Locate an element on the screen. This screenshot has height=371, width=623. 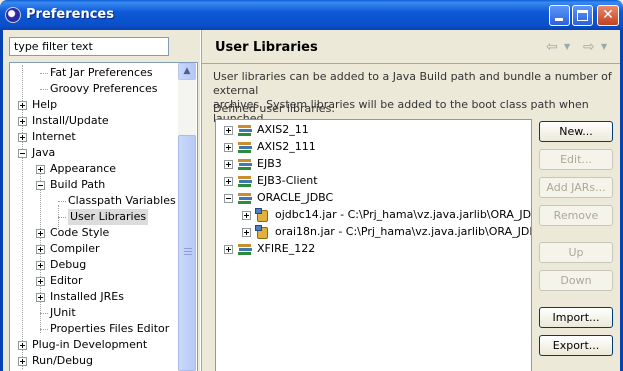
tree-item: Classpath Variables is located at coordinates (95, 201).